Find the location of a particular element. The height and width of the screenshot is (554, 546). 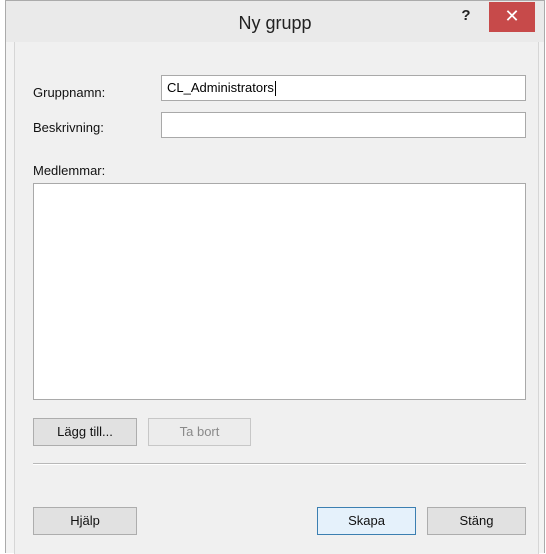

description-input is located at coordinates (343, 125).